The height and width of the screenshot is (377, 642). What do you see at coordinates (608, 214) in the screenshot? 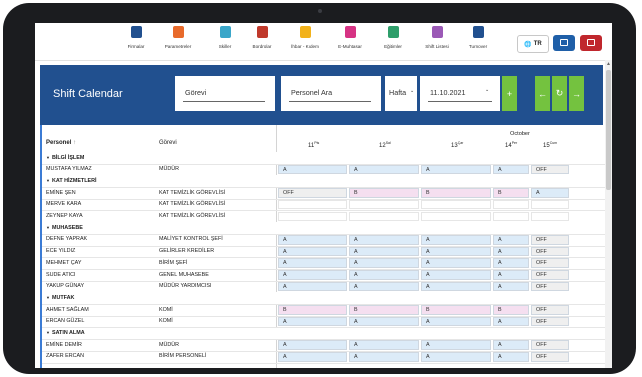
I see `vertical-scrollbar: ▲` at bounding box center [608, 214].